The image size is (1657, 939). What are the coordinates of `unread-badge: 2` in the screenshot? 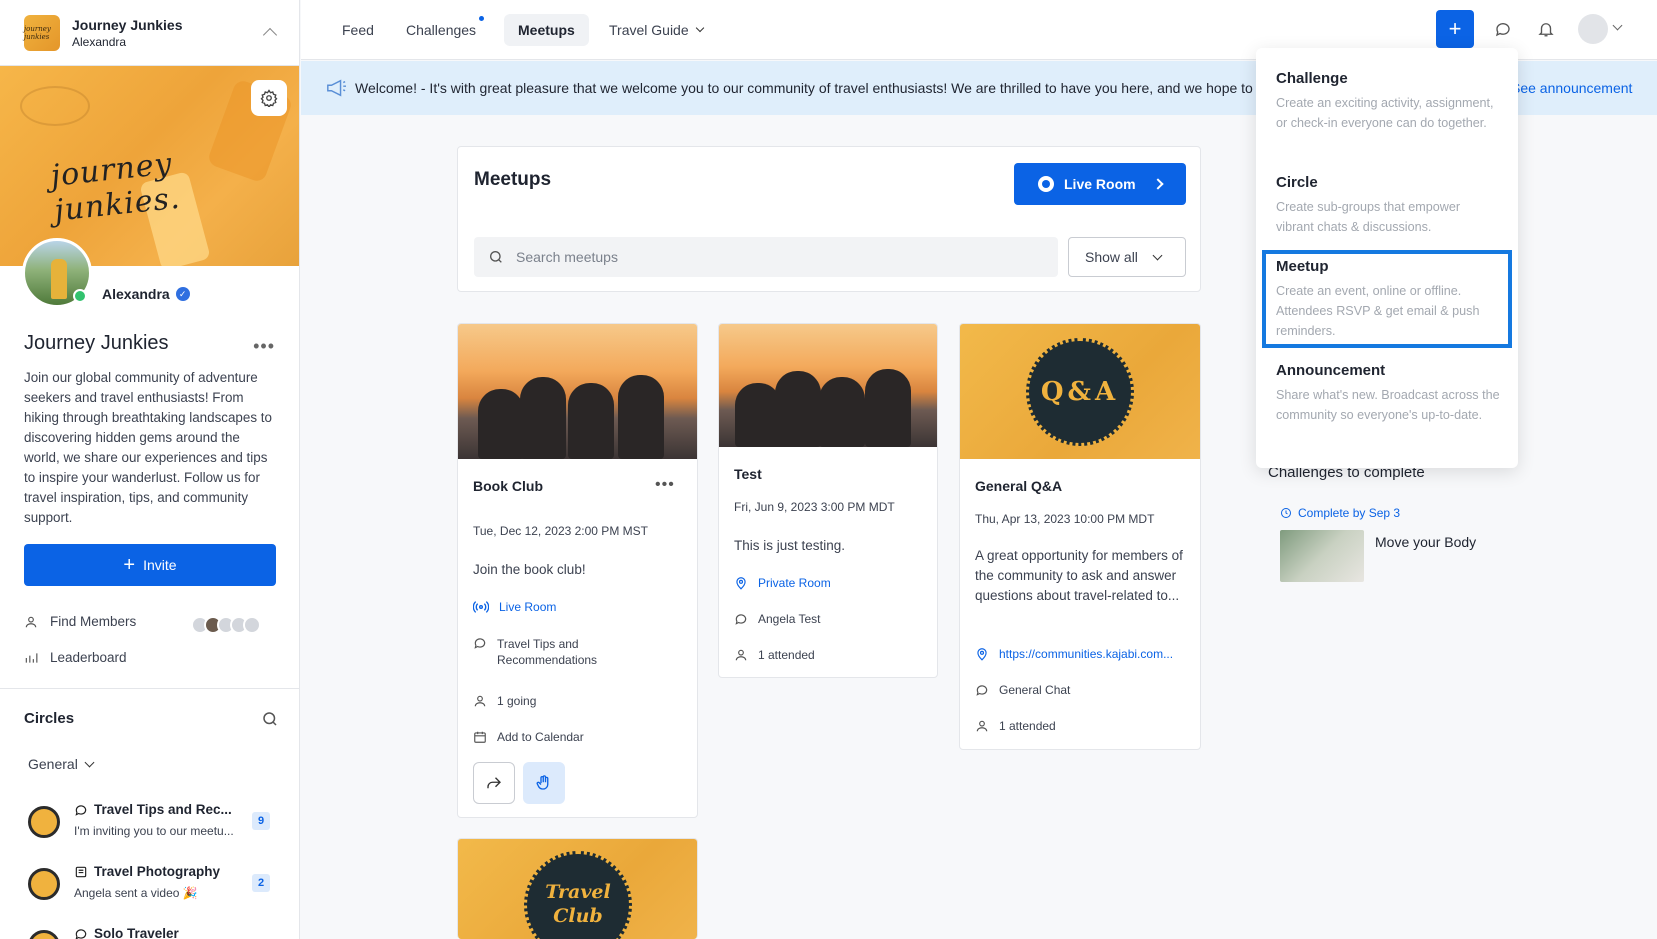 It's located at (261, 883).